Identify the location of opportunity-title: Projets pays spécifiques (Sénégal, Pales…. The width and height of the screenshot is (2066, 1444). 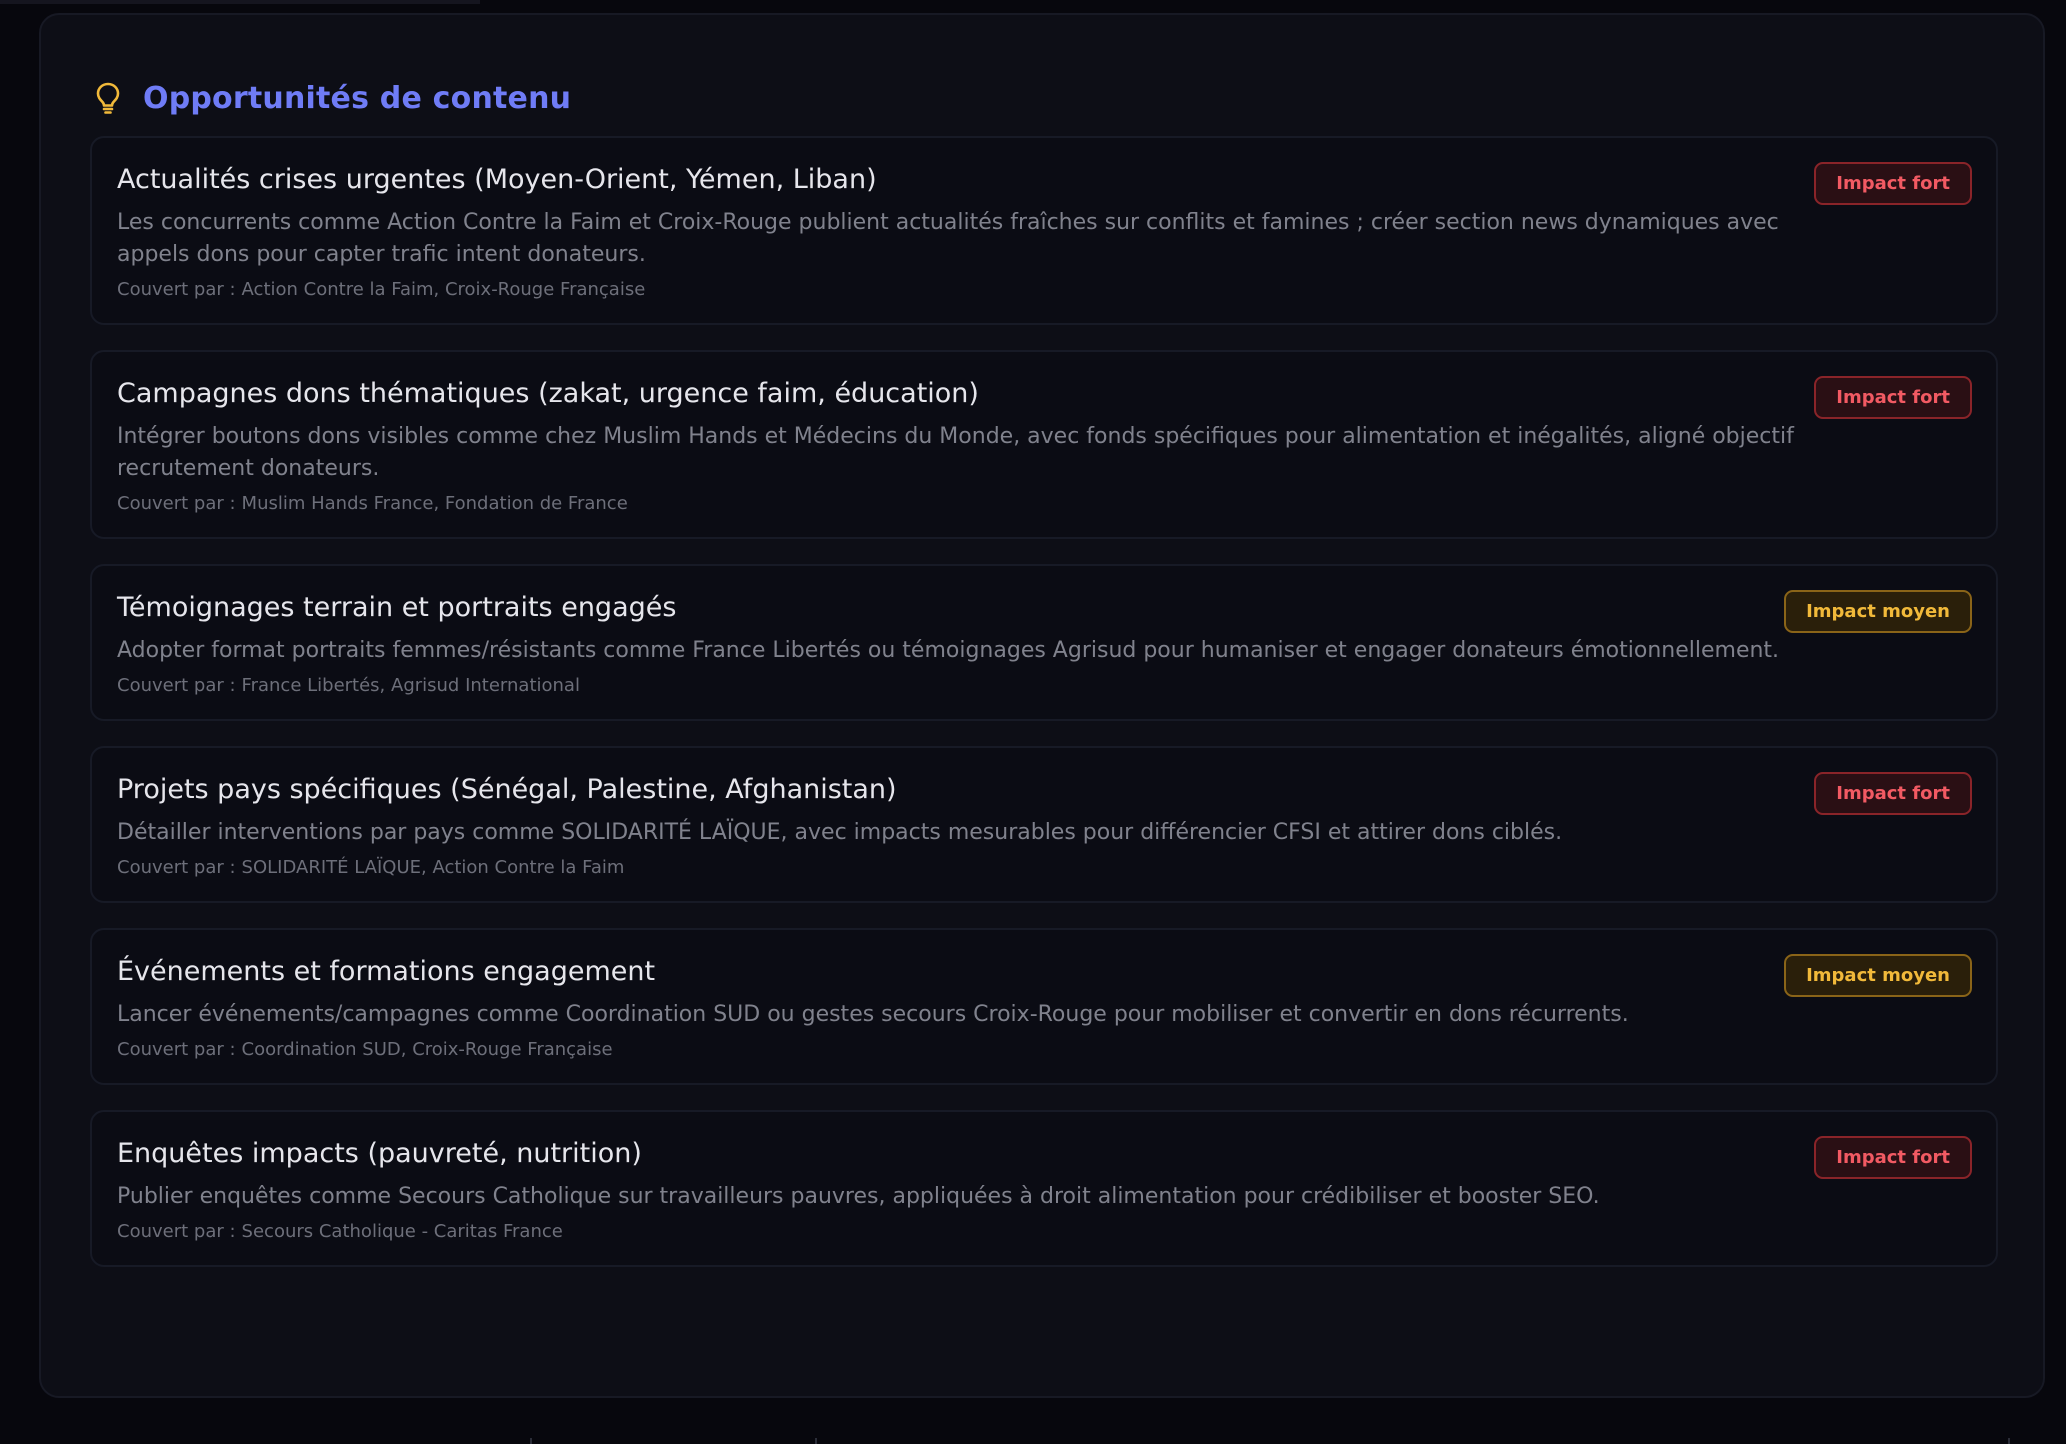
(507, 789).